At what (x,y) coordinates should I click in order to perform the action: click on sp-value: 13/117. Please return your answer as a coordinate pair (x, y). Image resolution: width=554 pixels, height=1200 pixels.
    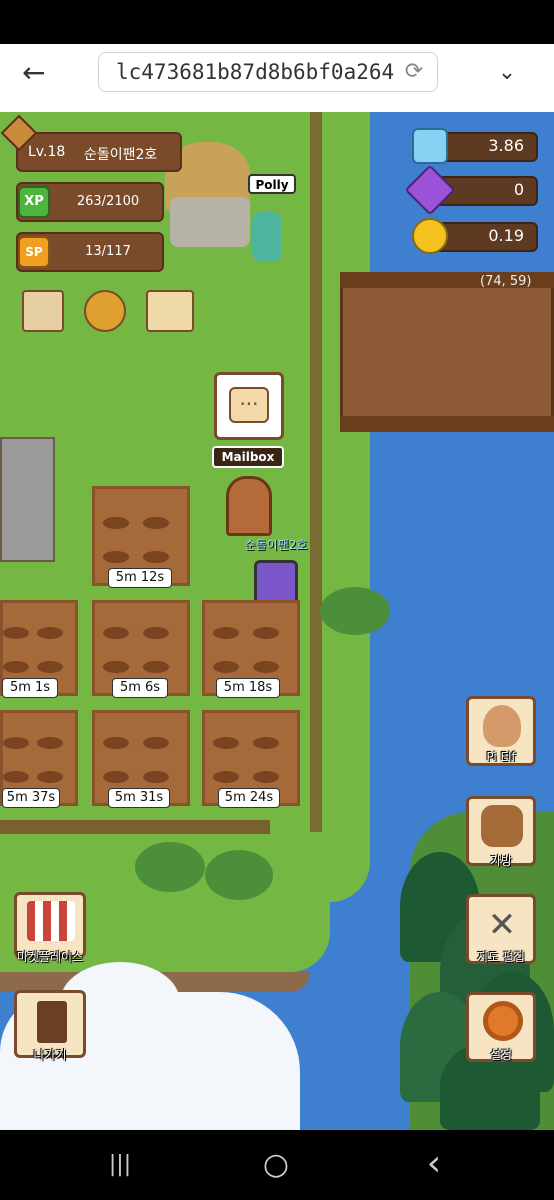
    Looking at the image, I should click on (108, 251).